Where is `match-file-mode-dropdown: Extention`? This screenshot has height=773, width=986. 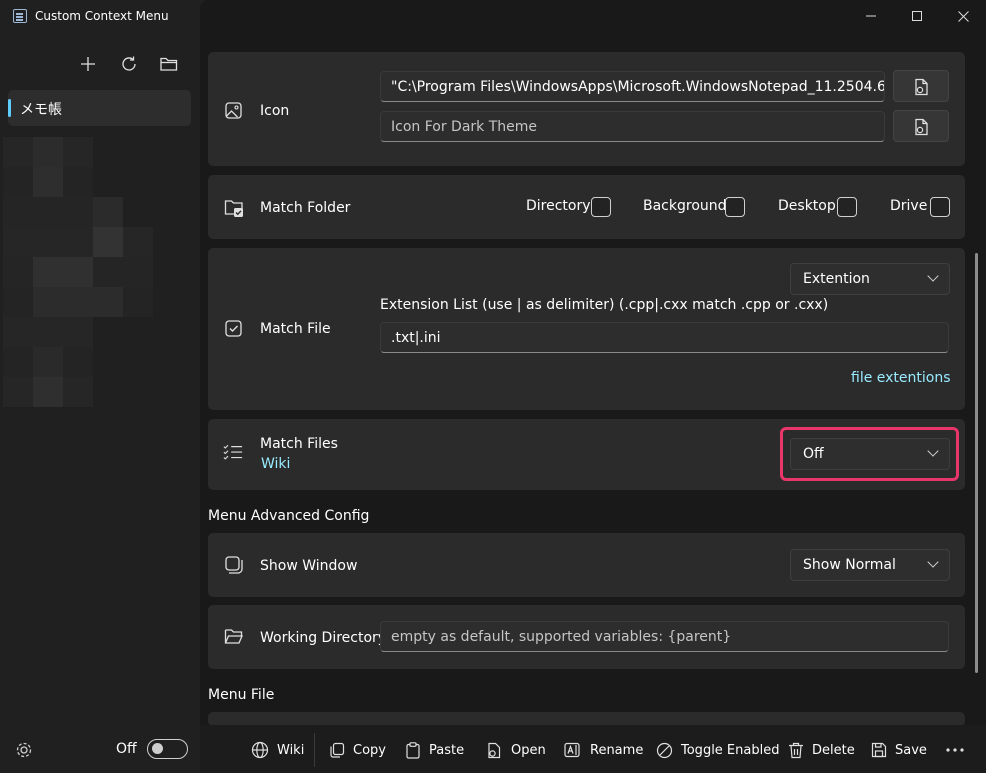
match-file-mode-dropdown: Extention is located at coordinates (870, 279).